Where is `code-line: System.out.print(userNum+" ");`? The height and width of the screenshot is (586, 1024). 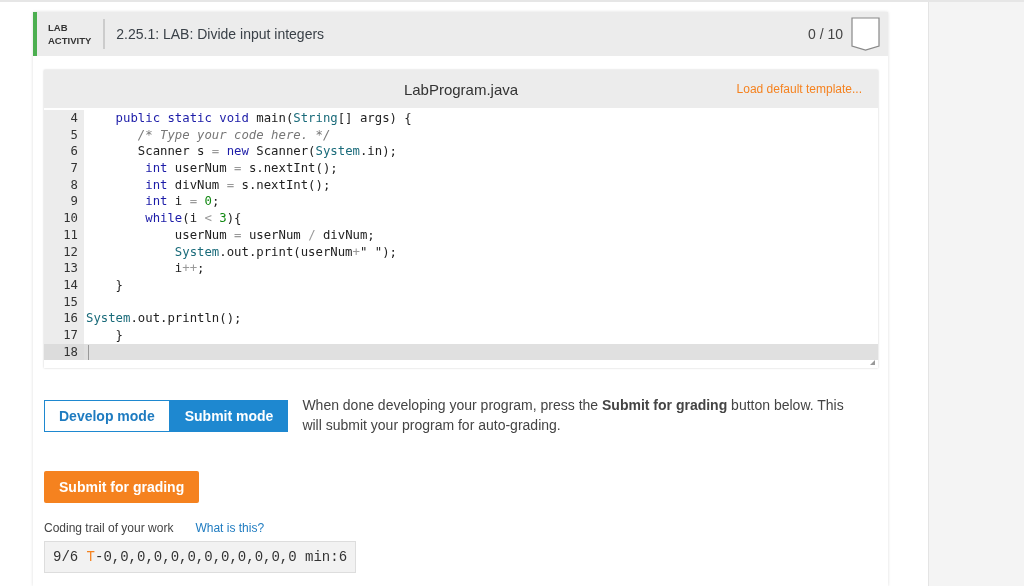 code-line: System.out.print(userNum+" "); is located at coordinates (285, 252).